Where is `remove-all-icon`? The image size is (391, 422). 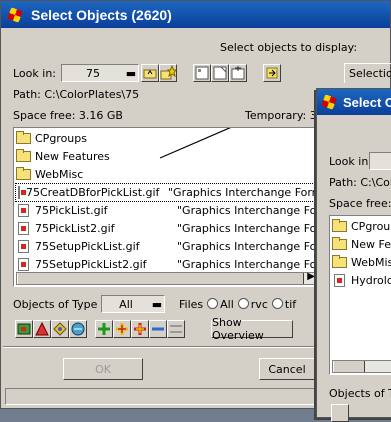 remove-all-icon is located at coordinates (176, 329).